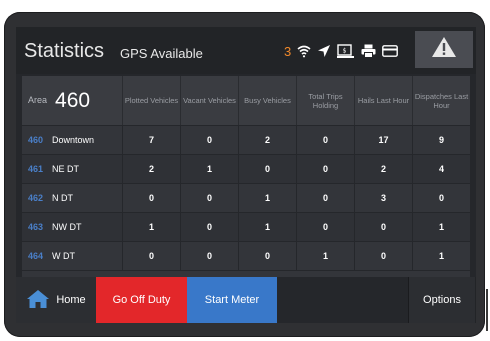  I want to click on table-cell: 7, so click(151, 140).